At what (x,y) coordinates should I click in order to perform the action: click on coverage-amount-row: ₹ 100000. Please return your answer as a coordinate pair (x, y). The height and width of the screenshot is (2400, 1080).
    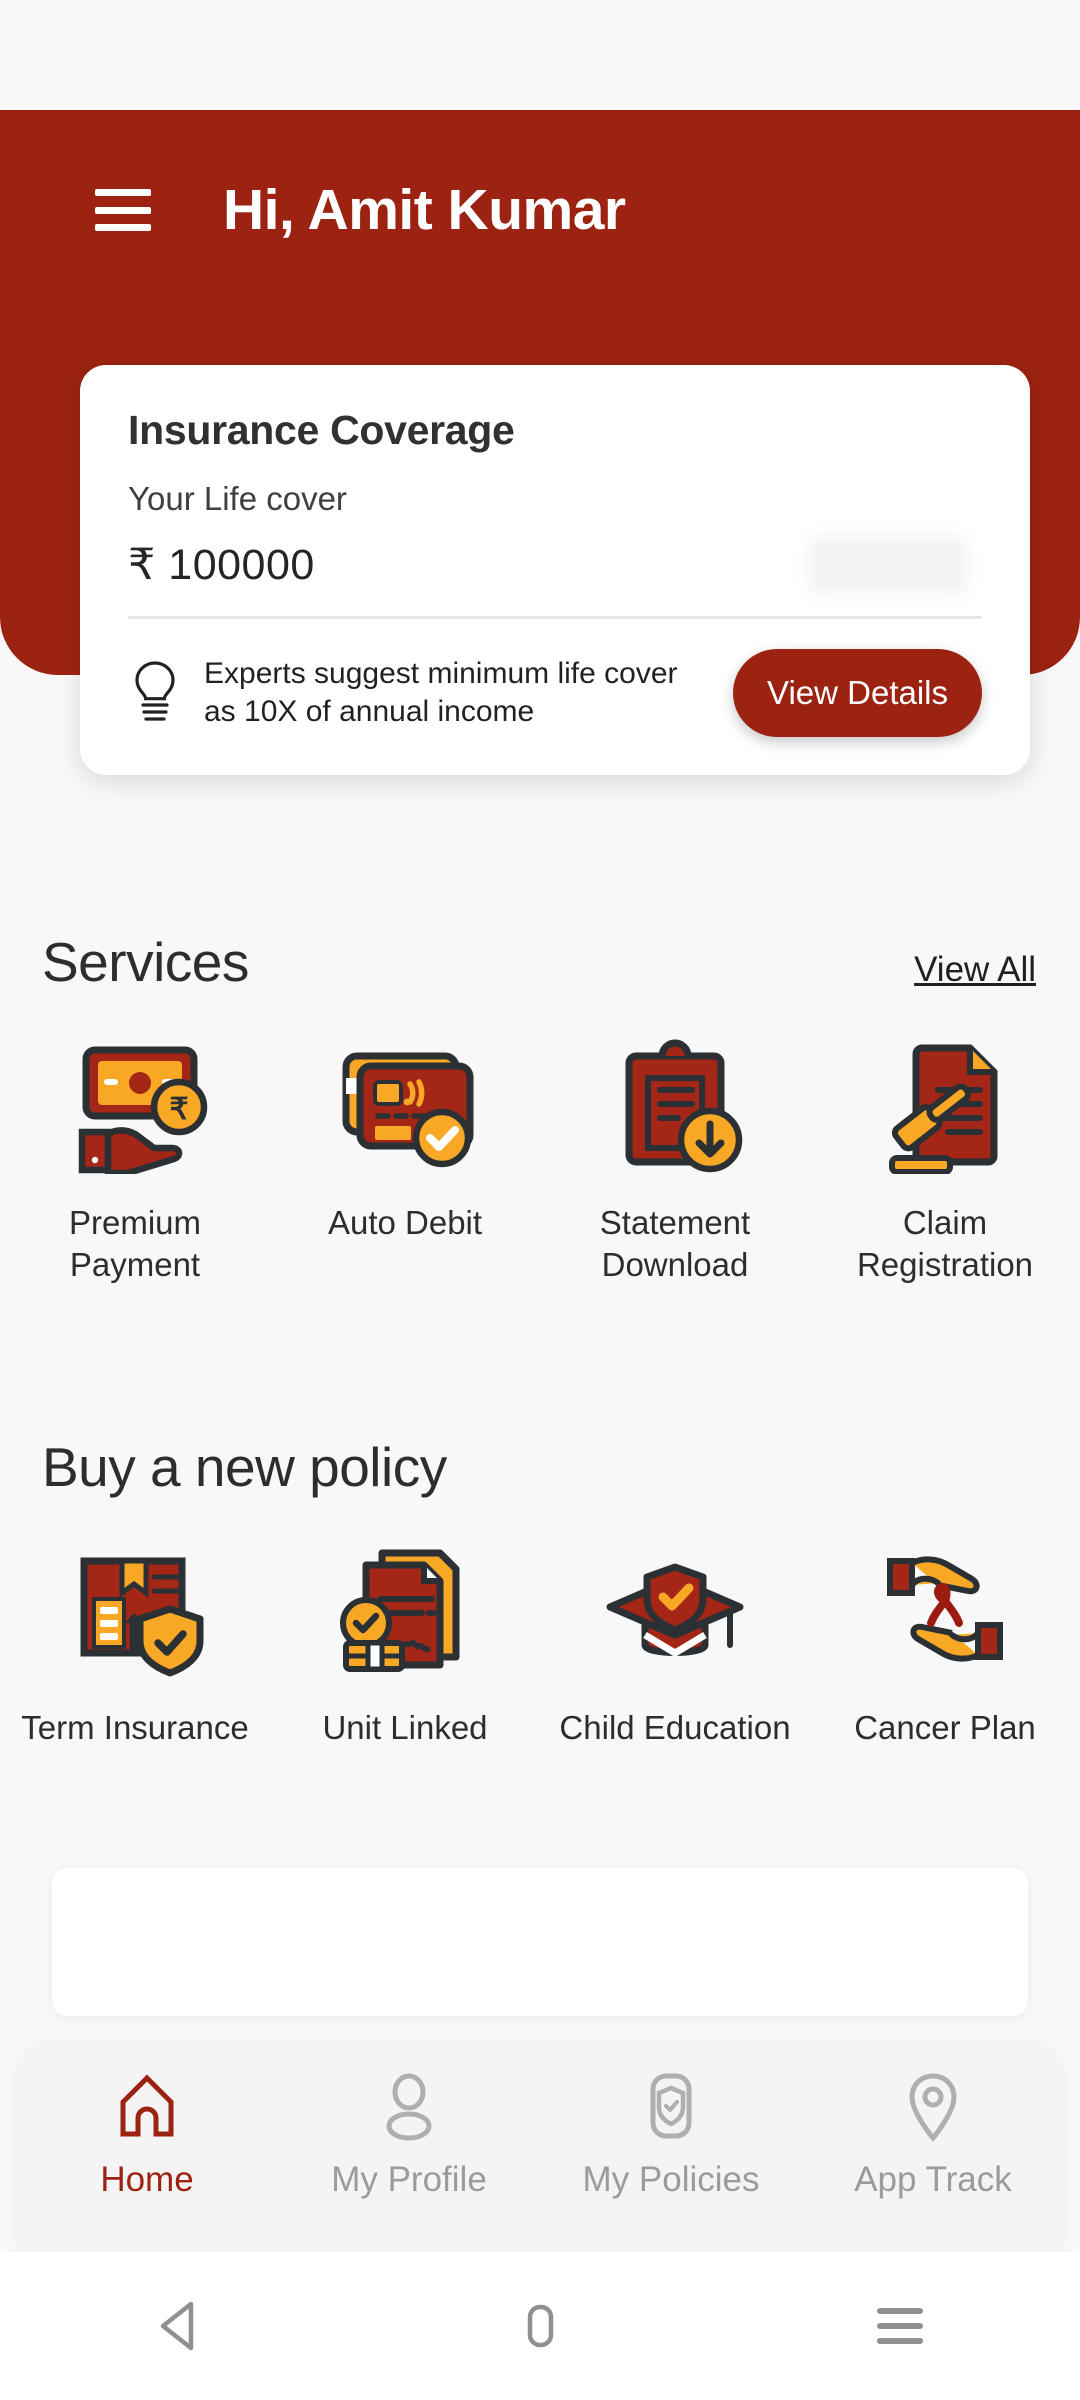
    Looking at the image, I should click on (555, 565).